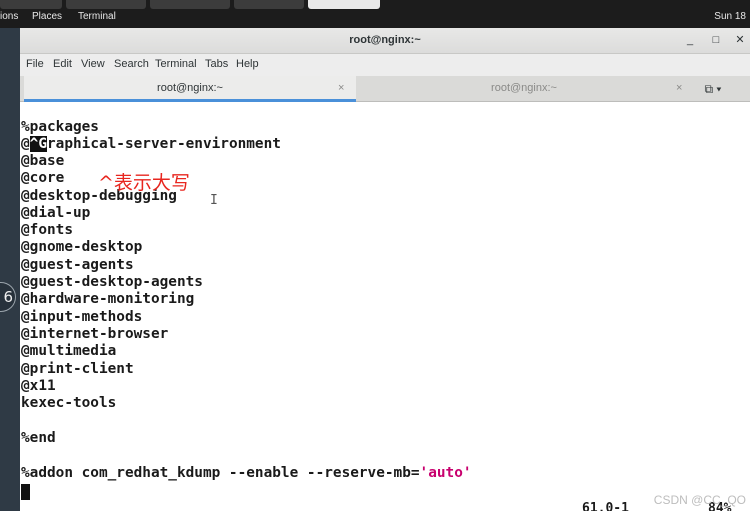  Describe the element at coordinates (730, 16) in the screenshot. I see `clock: Sun 18` at that location.